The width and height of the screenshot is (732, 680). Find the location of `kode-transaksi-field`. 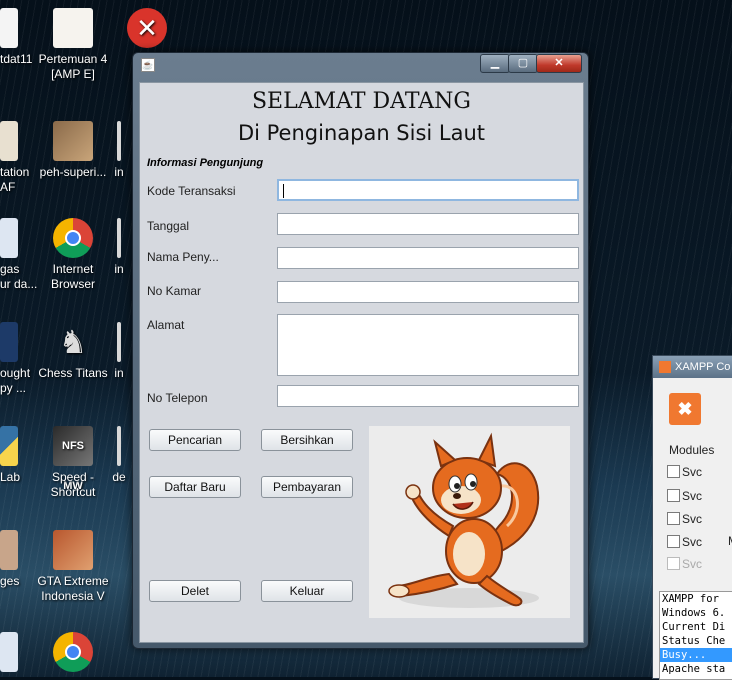

kode-transaksi-field is located at coordinates (428, 190).